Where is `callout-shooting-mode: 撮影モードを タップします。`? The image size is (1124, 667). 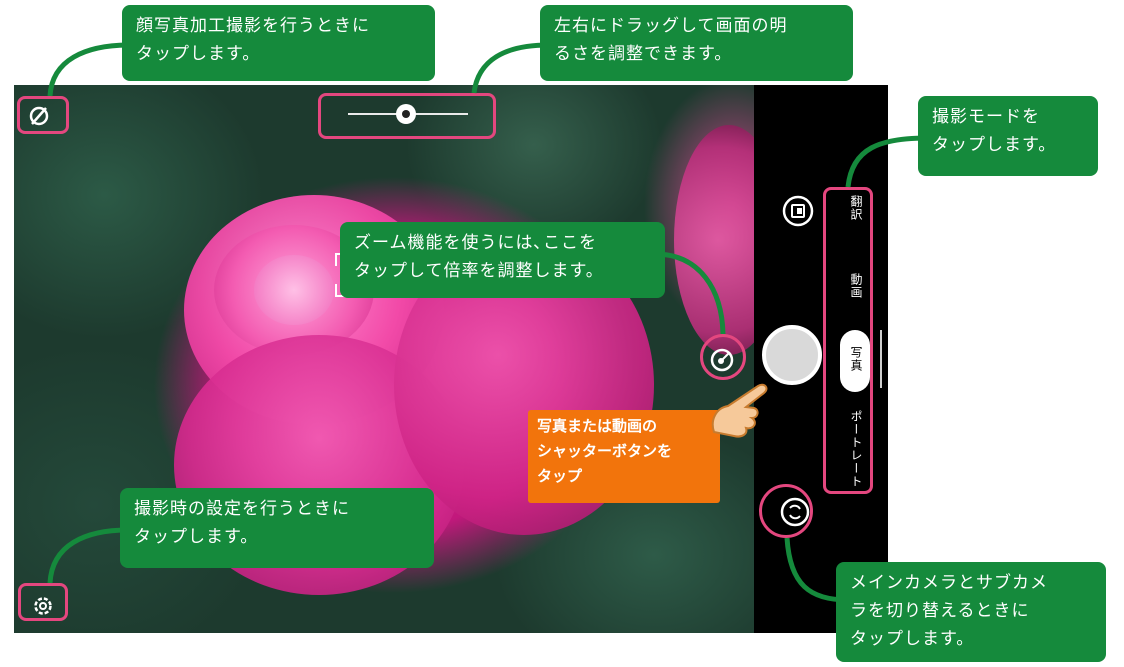 callout-shooting-mode: 撮影モードを タップします。 is located at coordinates (1008, 136).